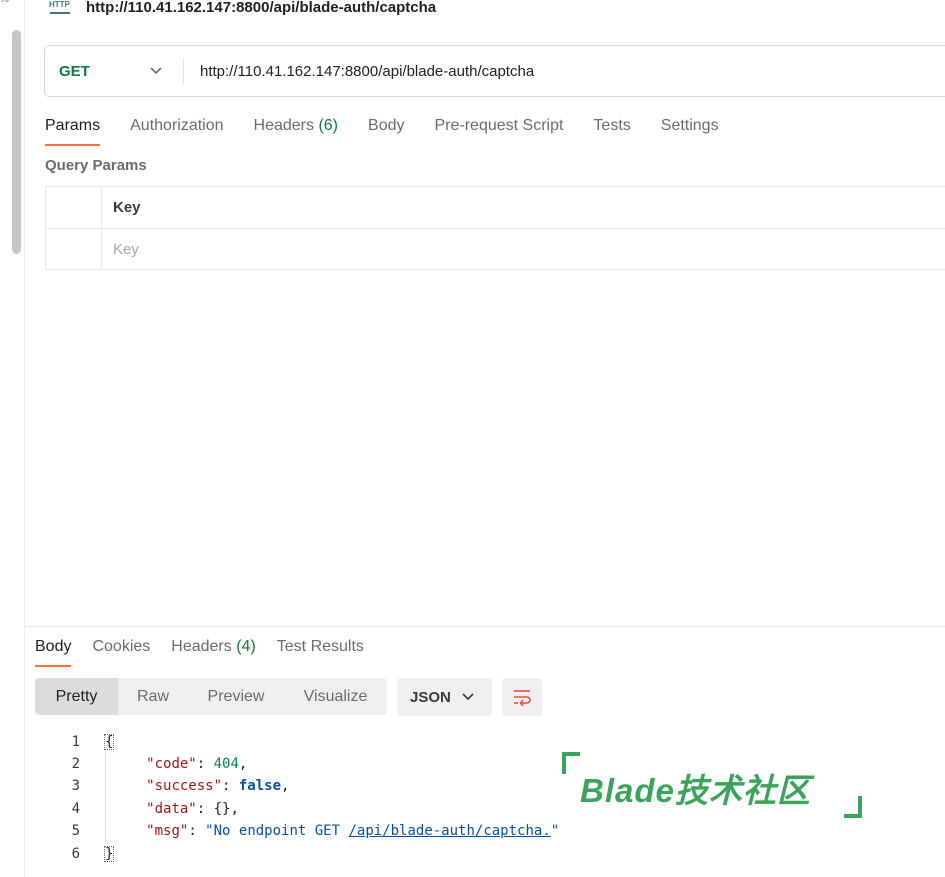 The image size is (945, 877). Describe the element at coordinates (177, 125) in the screenshot. I see `tab-label: Authorization` at that location.